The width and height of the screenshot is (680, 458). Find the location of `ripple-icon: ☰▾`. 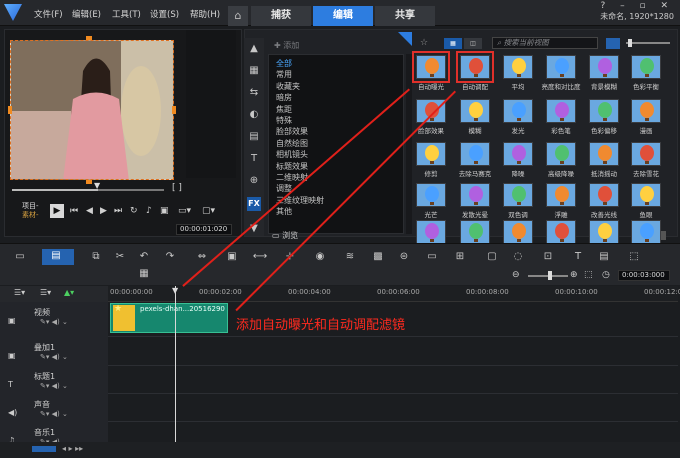

ripple-icon: ☰▾ is located at coordinates (45, 292).